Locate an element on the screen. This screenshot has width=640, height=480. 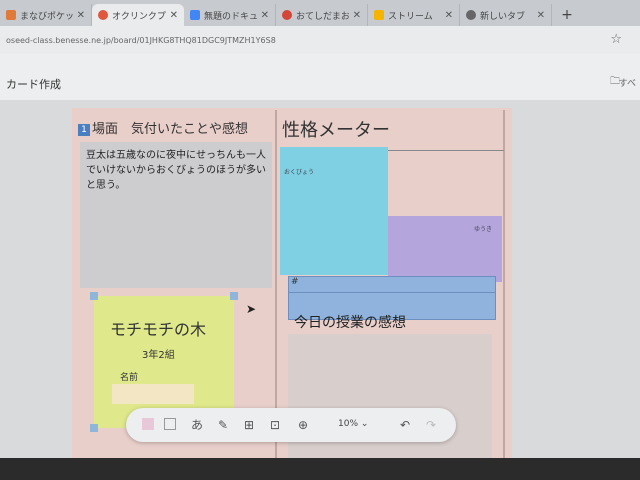
zoom-level: 10% ⌄ is located at coordinates (353, 424).